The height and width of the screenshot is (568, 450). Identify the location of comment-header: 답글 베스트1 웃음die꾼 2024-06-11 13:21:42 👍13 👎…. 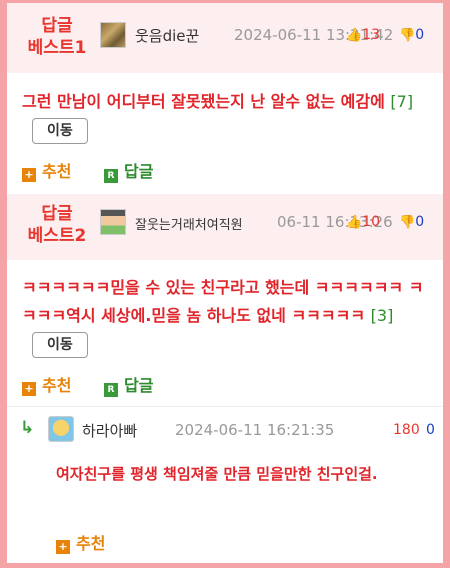
(225, 38).